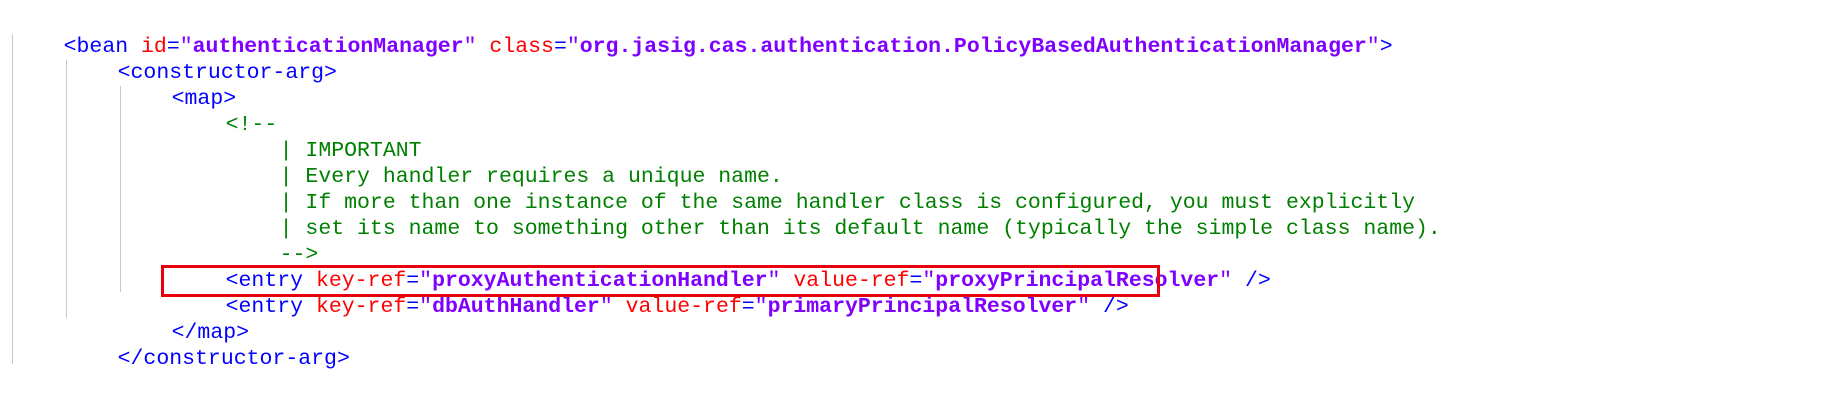 The image size is (1835, 418). What do you see at coordinates (226, 111) in the screenshot?
I see `code-line-comment-open: <!--` at bounding box center [226, 111].